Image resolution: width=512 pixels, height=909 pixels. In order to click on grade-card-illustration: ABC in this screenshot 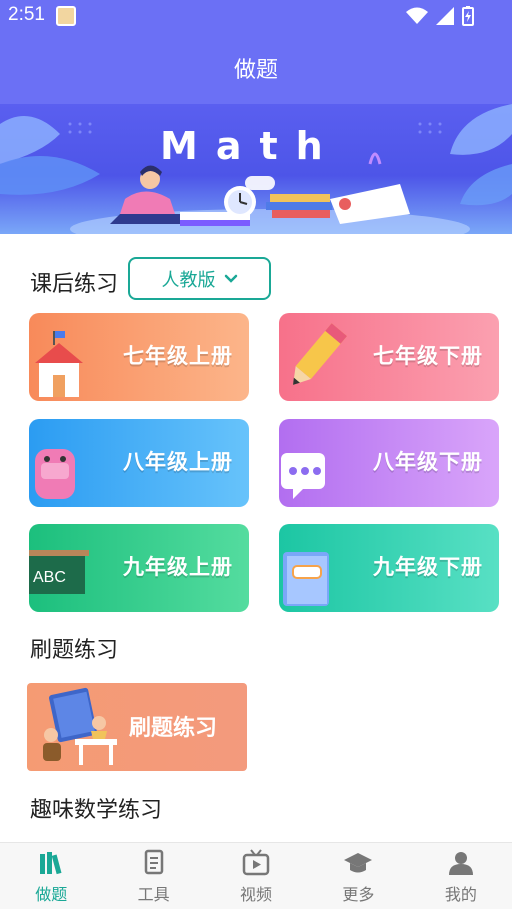, I will do `click(69, 568)`.